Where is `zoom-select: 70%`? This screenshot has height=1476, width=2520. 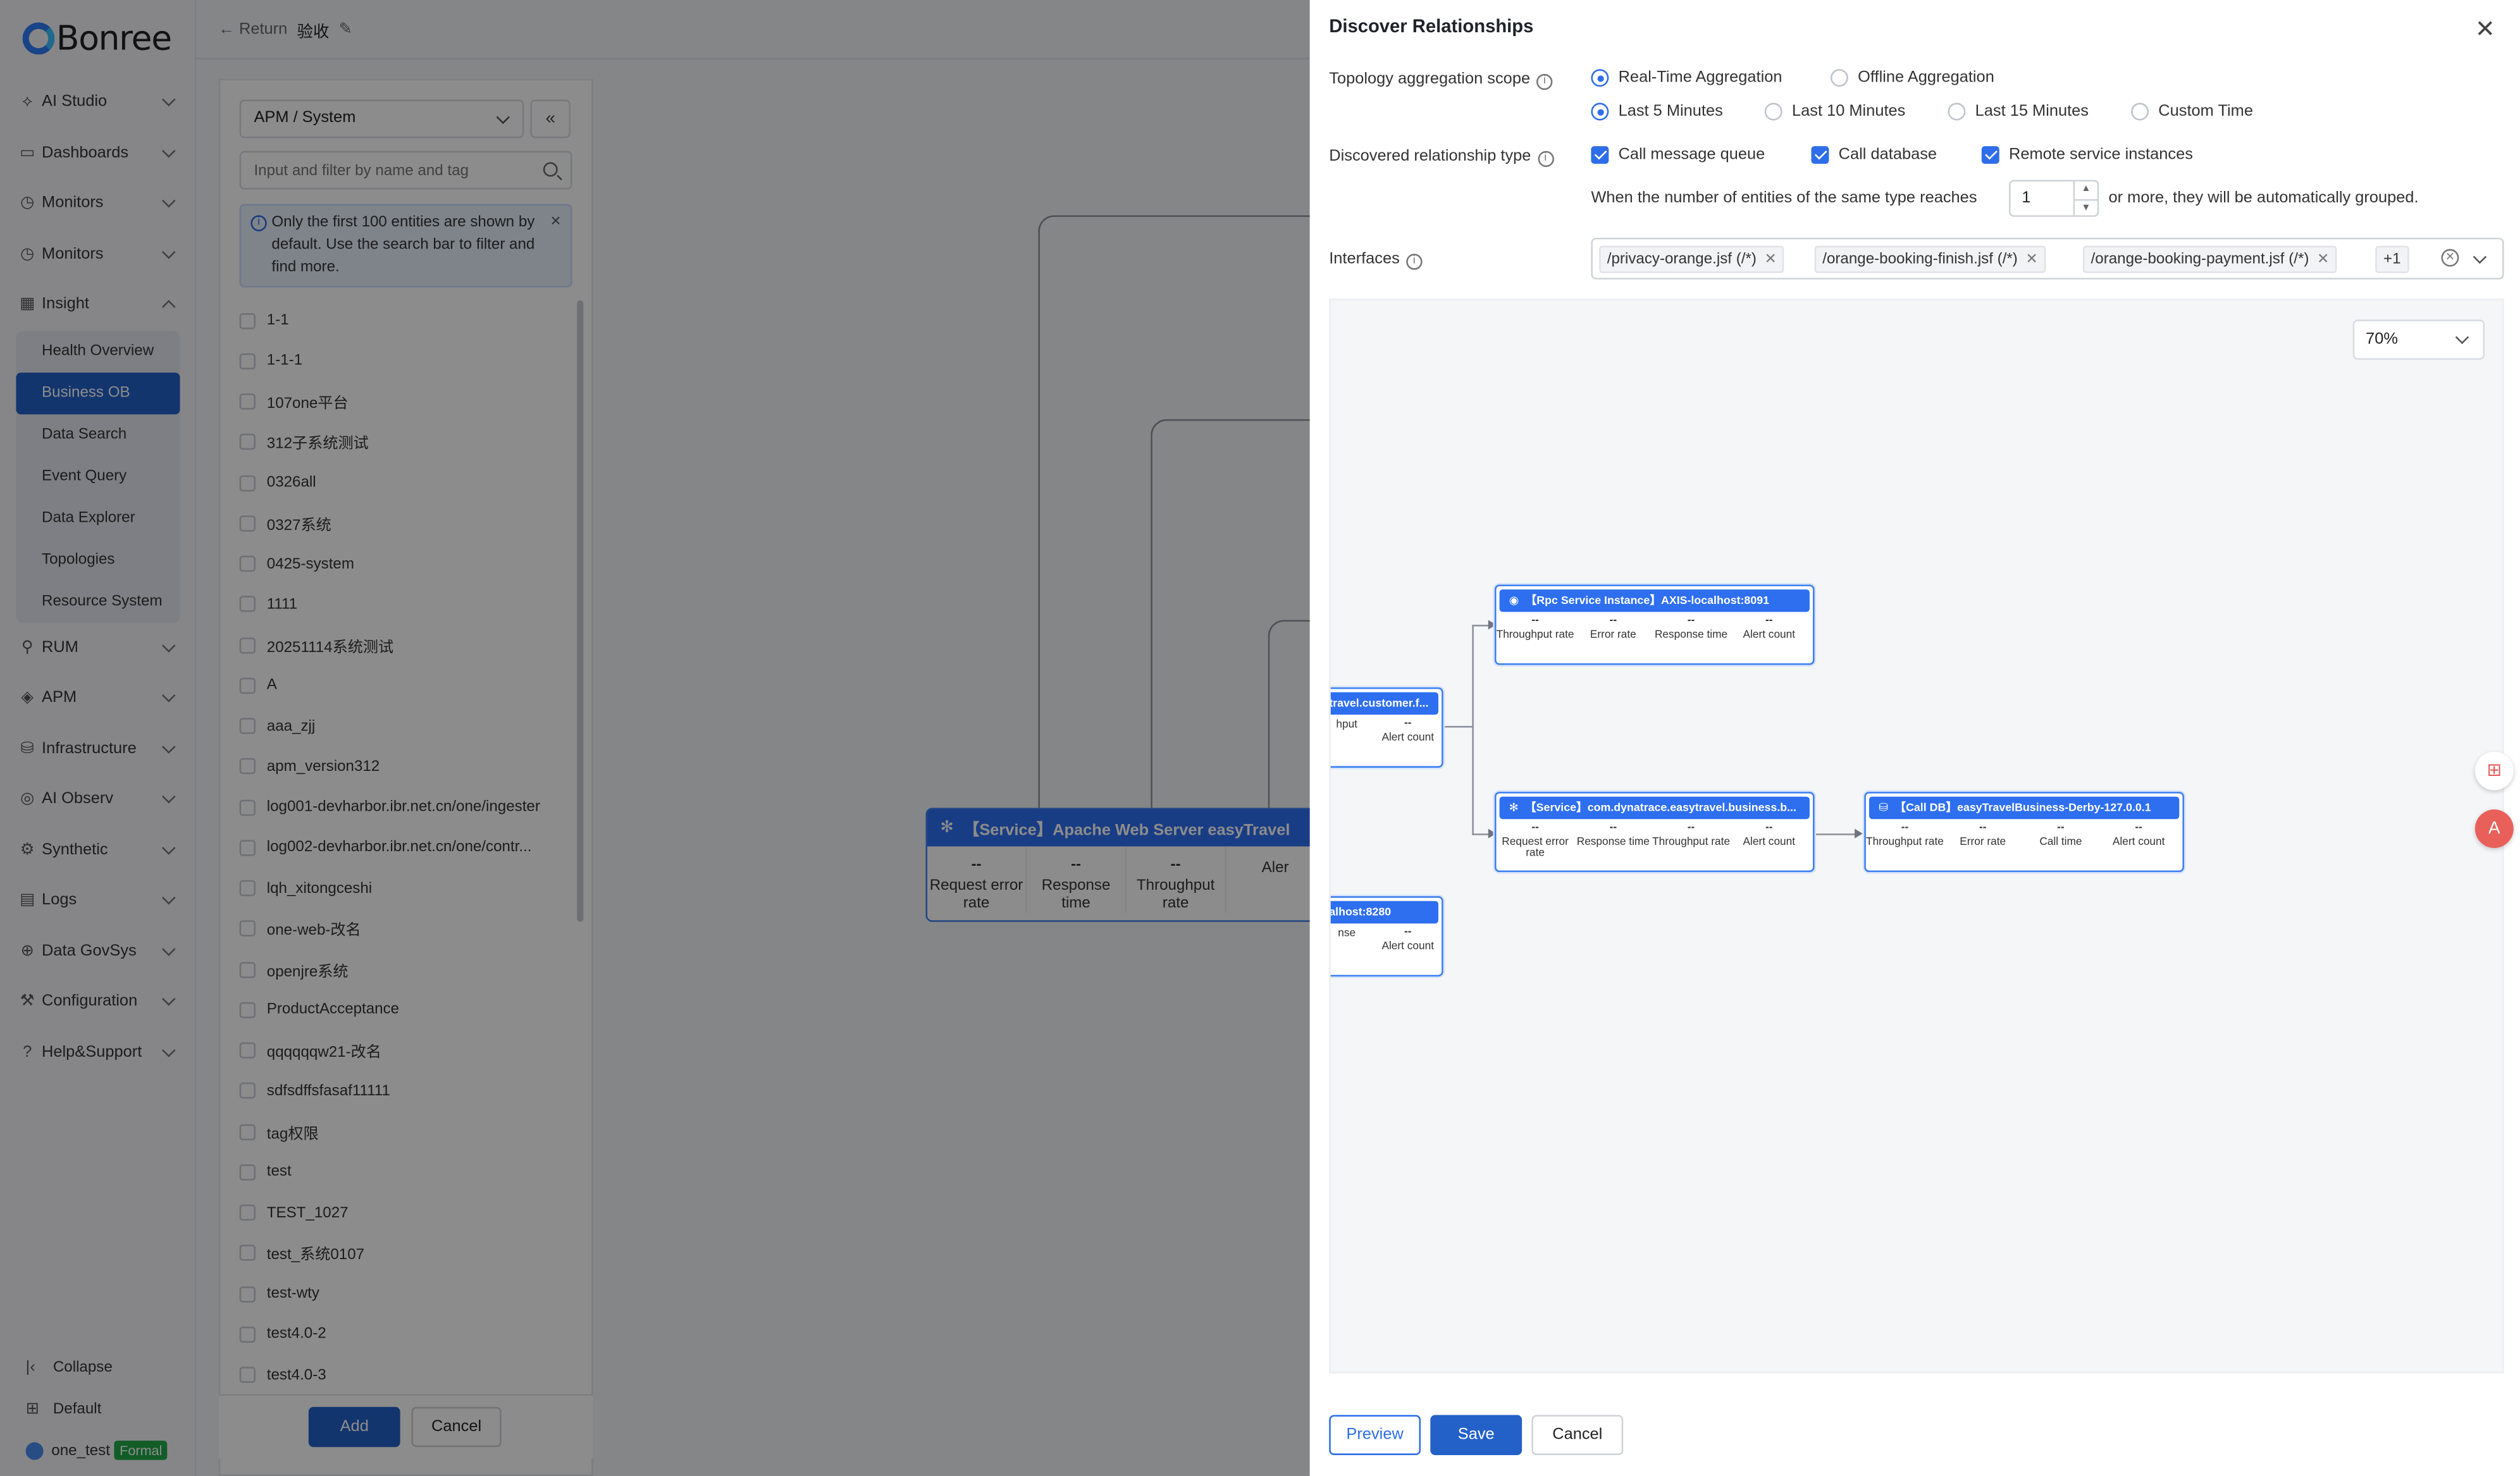 zoom-select: 70% is located at coordinates (2418, 340).